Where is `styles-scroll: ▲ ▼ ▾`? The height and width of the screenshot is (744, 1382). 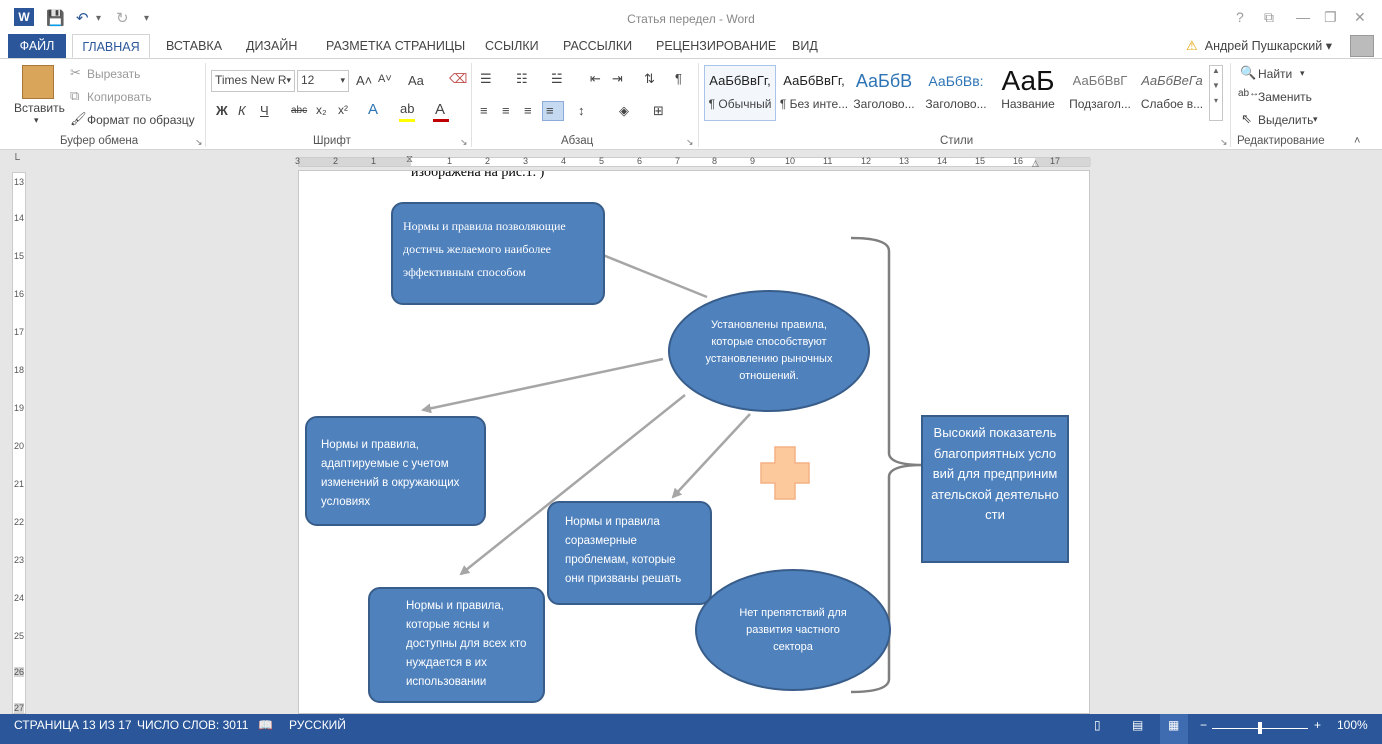
styles-scroll: ▲ ▼ ▾ is located at coordinates (1216, 93).